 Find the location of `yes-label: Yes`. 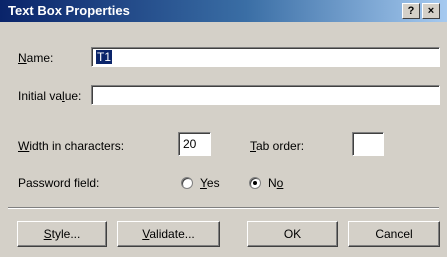

yes-label: Yes is located at coordinates (210, 183).